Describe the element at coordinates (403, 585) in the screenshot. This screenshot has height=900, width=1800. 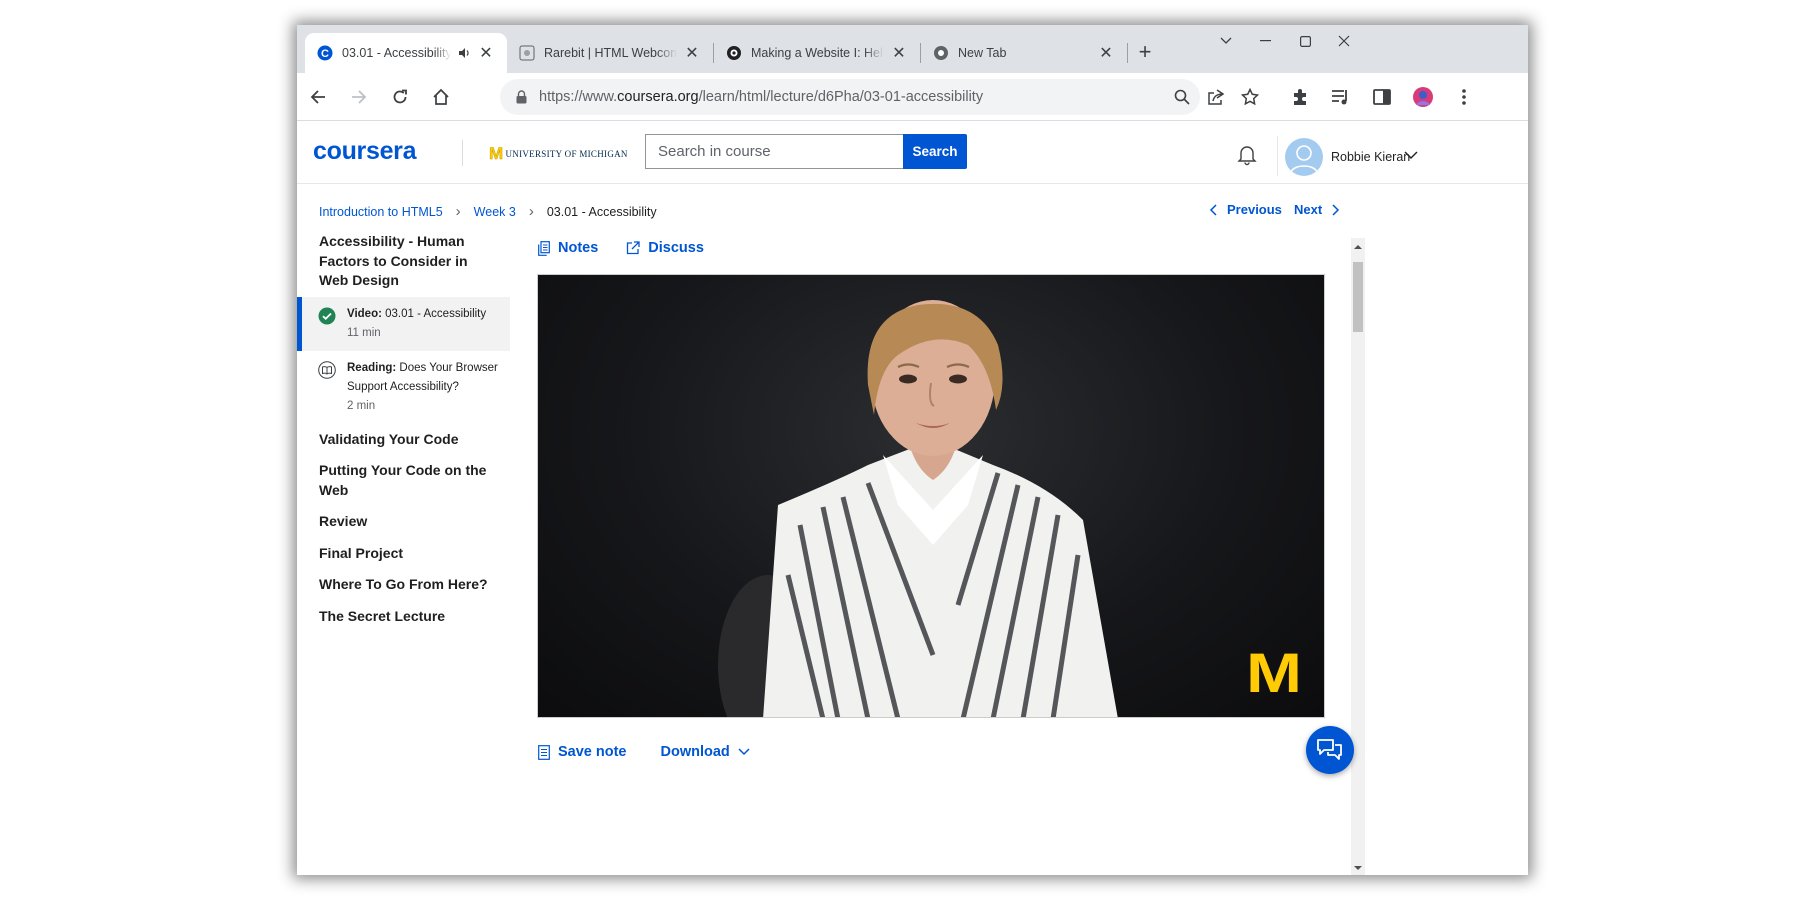
I see `sidebar-lesson-where-to-go: Where To Go From Here?` at that location.